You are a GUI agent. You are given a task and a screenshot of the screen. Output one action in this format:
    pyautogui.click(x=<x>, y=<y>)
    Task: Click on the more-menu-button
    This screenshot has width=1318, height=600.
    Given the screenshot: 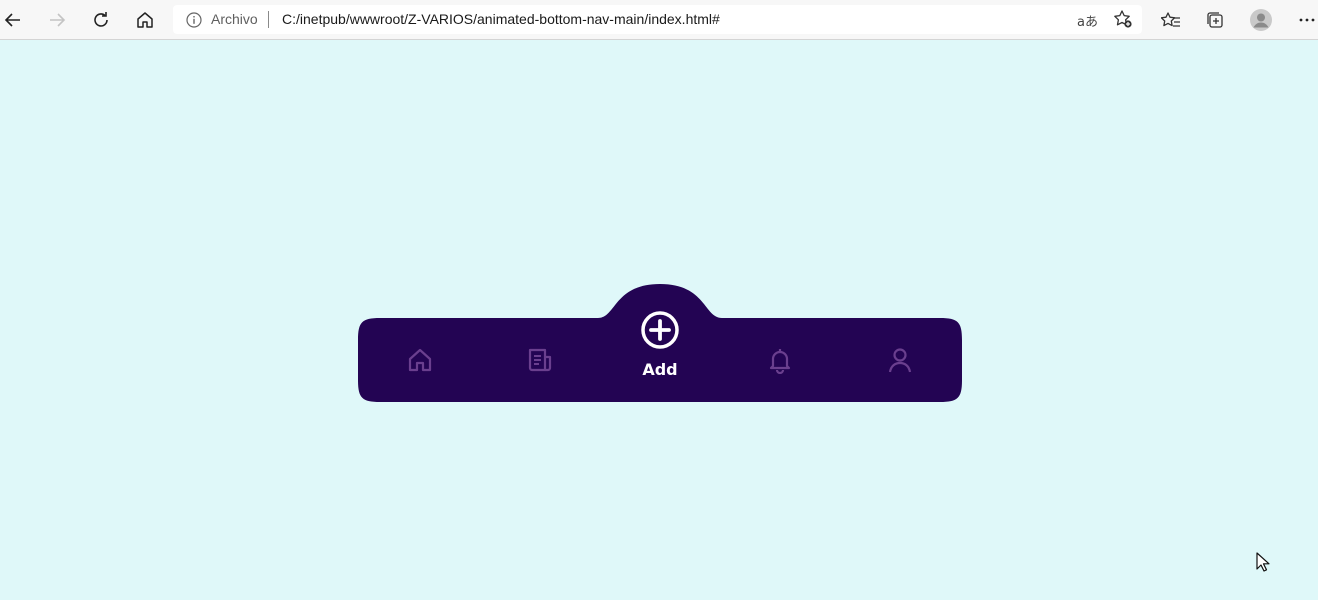 What is the action you would take?
    pyautogui.click(x=1304, y=20)
    